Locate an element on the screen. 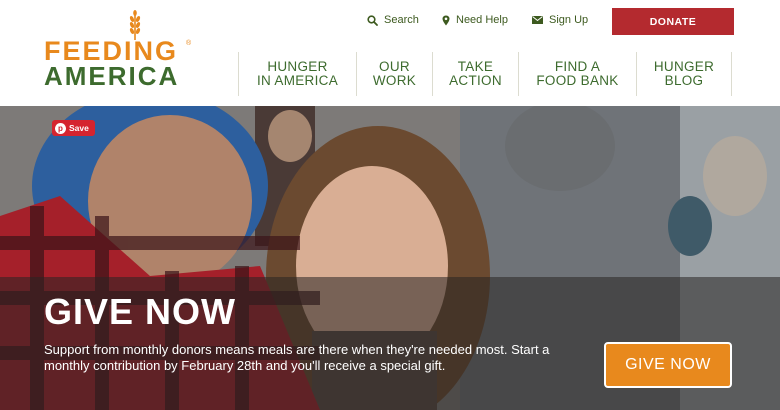 The height and width of the screenshot is (410, 780). search-link-label: Search is located at coordinates (401, 20).